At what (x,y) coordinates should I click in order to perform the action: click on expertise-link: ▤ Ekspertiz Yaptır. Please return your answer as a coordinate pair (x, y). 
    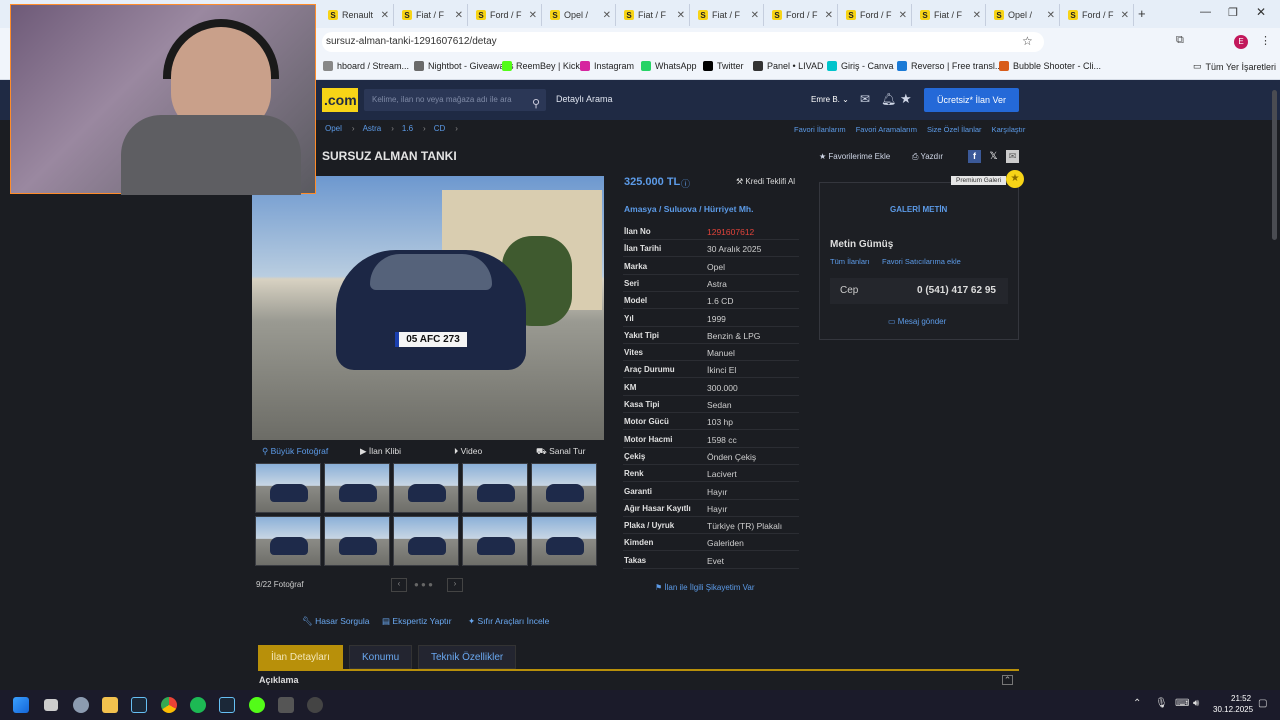
    Looking at the image, I should click on (417, 621).